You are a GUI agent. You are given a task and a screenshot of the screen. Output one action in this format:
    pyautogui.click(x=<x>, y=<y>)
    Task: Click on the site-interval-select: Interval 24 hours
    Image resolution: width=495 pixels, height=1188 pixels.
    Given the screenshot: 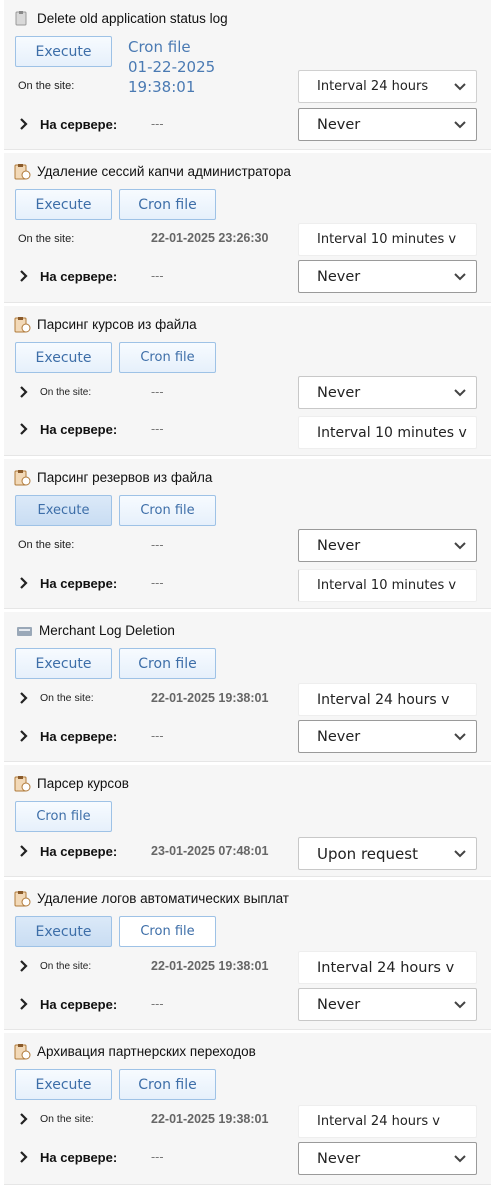 What is the action you would take?
    pyautogui.click(x=387, y=86)
    